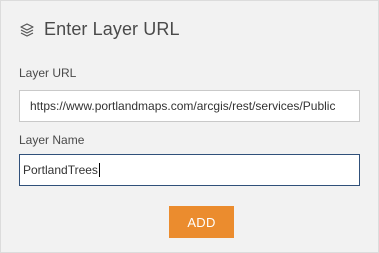 This screenshot has width=379, height=253. I want to click on layer-url-label: Layer URL, so click(48, 73).